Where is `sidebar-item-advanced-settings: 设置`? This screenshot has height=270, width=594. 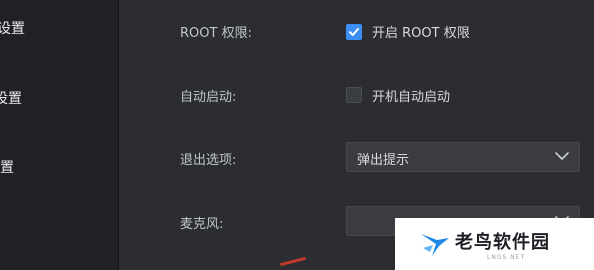
sidebar-item-advanced-settings: 设置 is located at coordinates (11, 99).